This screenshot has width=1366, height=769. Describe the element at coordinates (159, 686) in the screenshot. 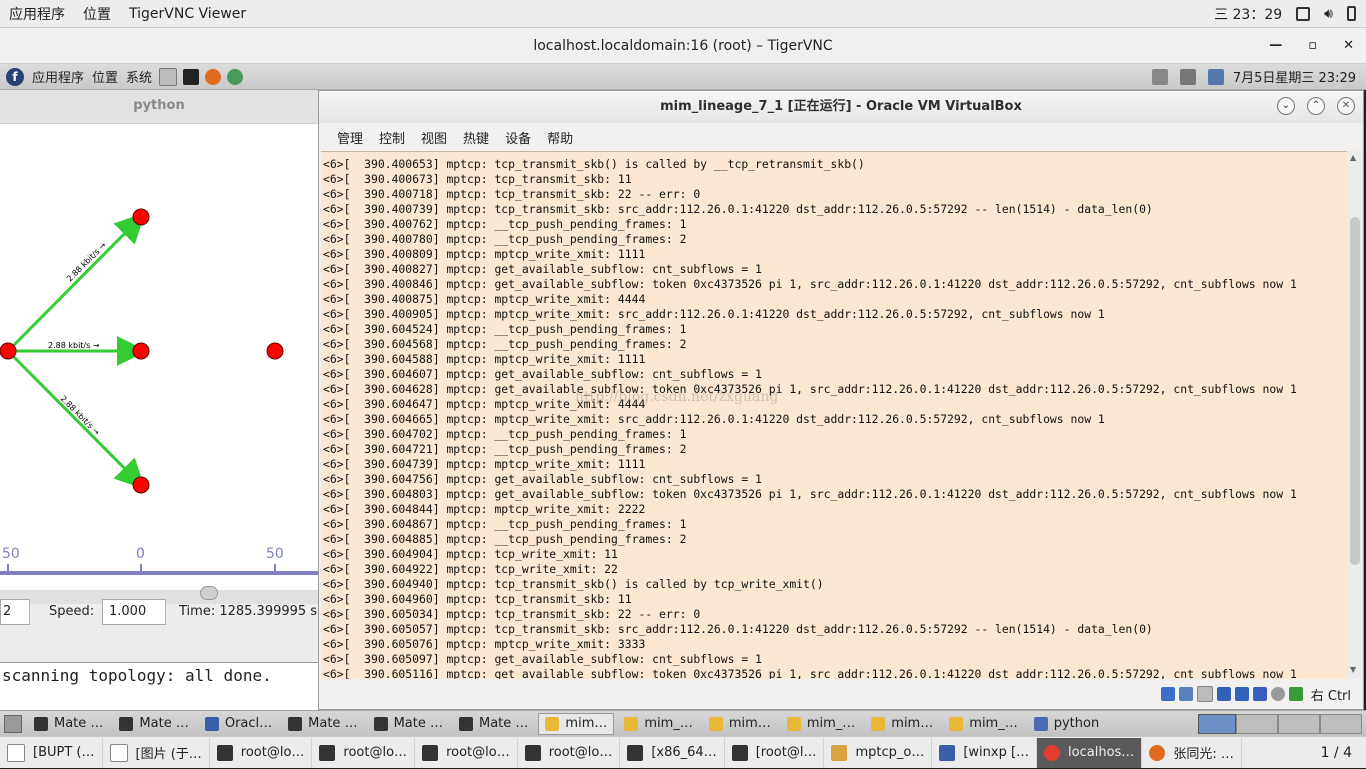

I see `python-console: scanning topology: all done.` at that location.